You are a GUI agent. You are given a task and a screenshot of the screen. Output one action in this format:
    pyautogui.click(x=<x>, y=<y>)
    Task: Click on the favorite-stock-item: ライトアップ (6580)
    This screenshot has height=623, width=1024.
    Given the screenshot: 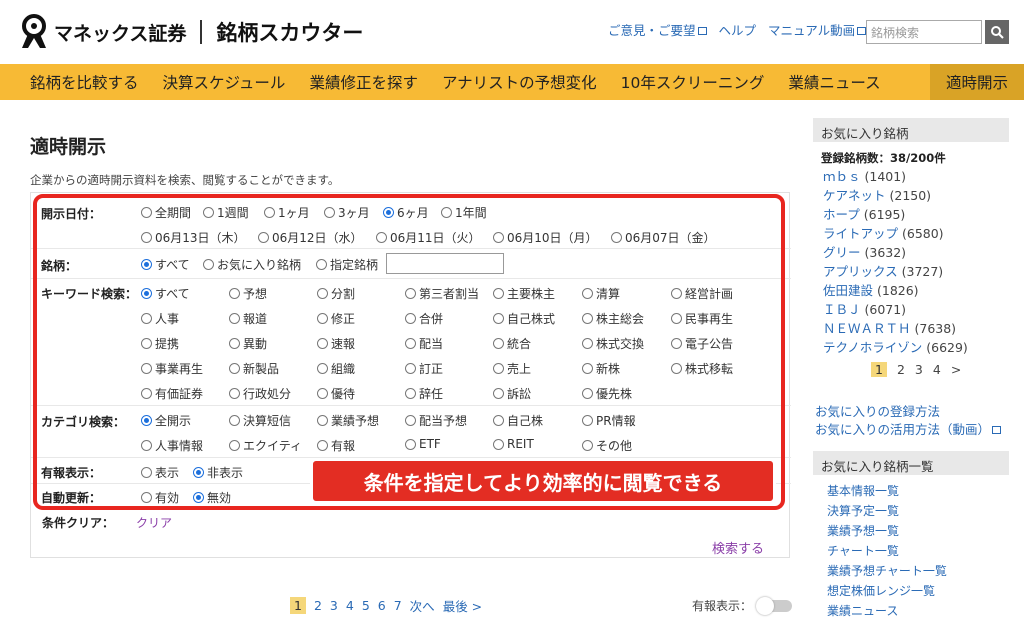 What is the action you would take?
    pyautogui.click(x=911, y=233)
    